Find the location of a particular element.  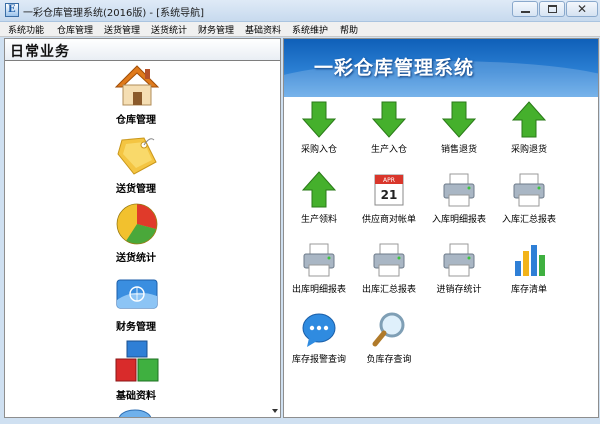

sidebar-item-finance: 财务管理 is located at coordinates (136, 304).